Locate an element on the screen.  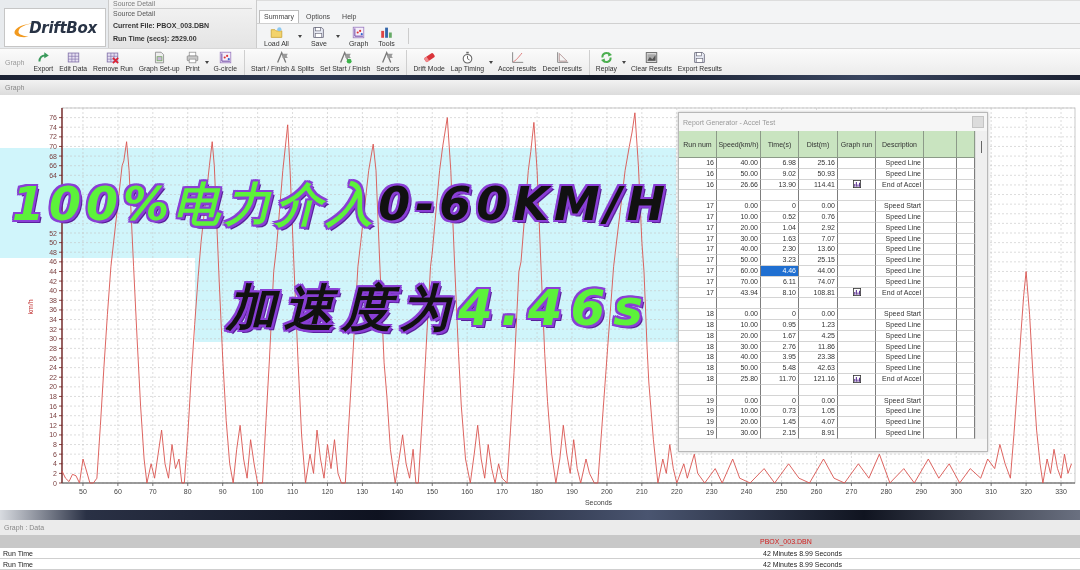
curved-arrow-icon is located at coordinates (43, 57).